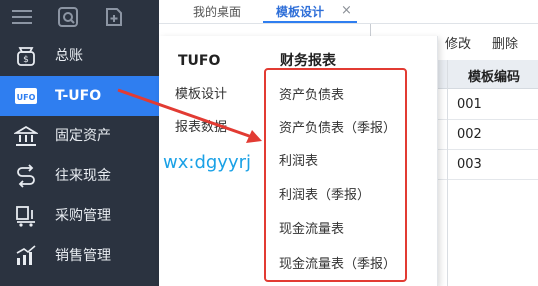 This screenshot has height=286, width=538. What do you see at coordinates (68, 17) in the screenshot?
I see `search-doc-icon` at bounding box center [68, 17].